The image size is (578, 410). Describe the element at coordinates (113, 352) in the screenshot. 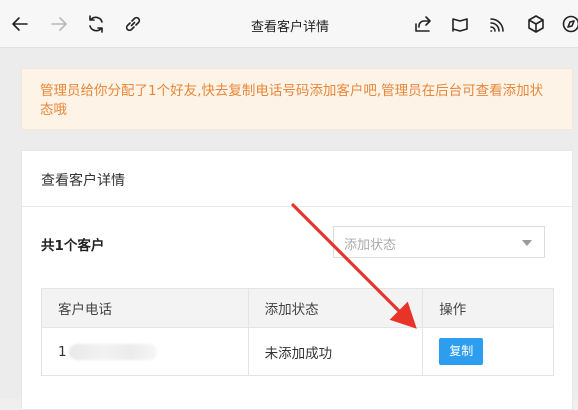

I see `phone-blurred-digits` at that location.